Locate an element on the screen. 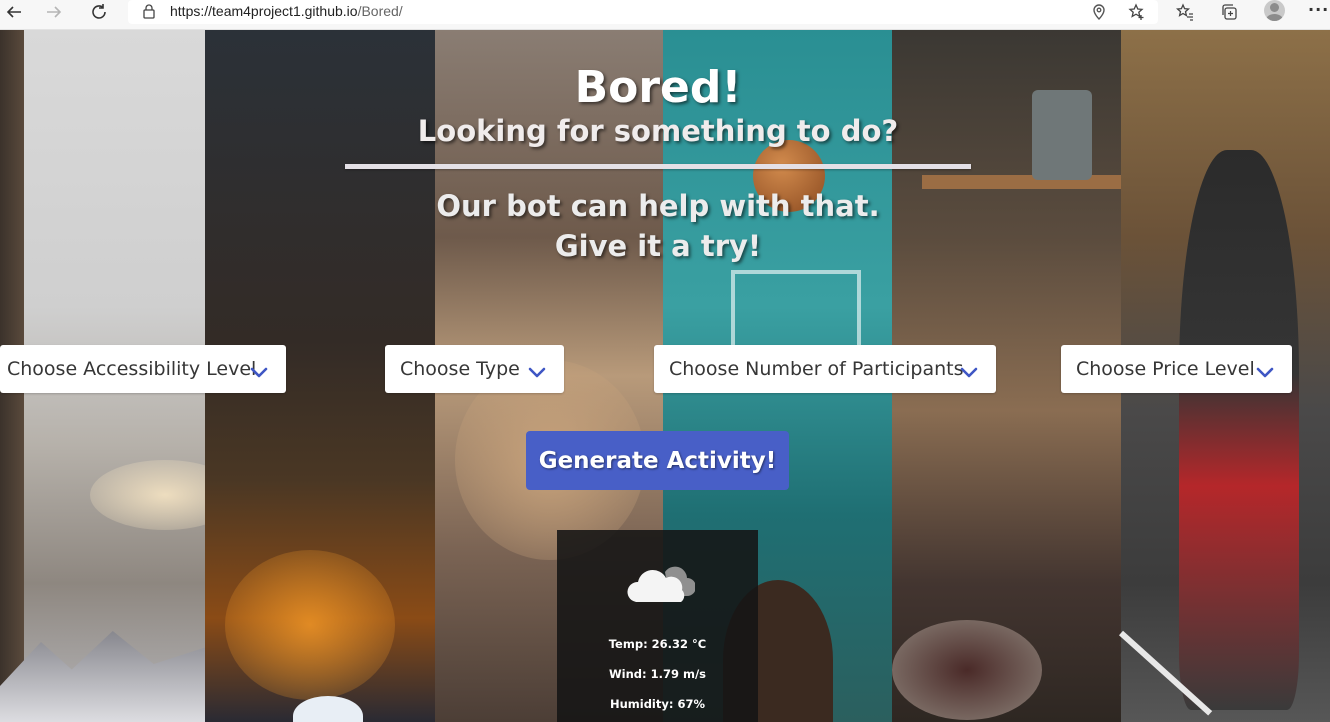 The width and height of the screenshot is (1330, 722). forward-button is located at coordinates (54, 12).